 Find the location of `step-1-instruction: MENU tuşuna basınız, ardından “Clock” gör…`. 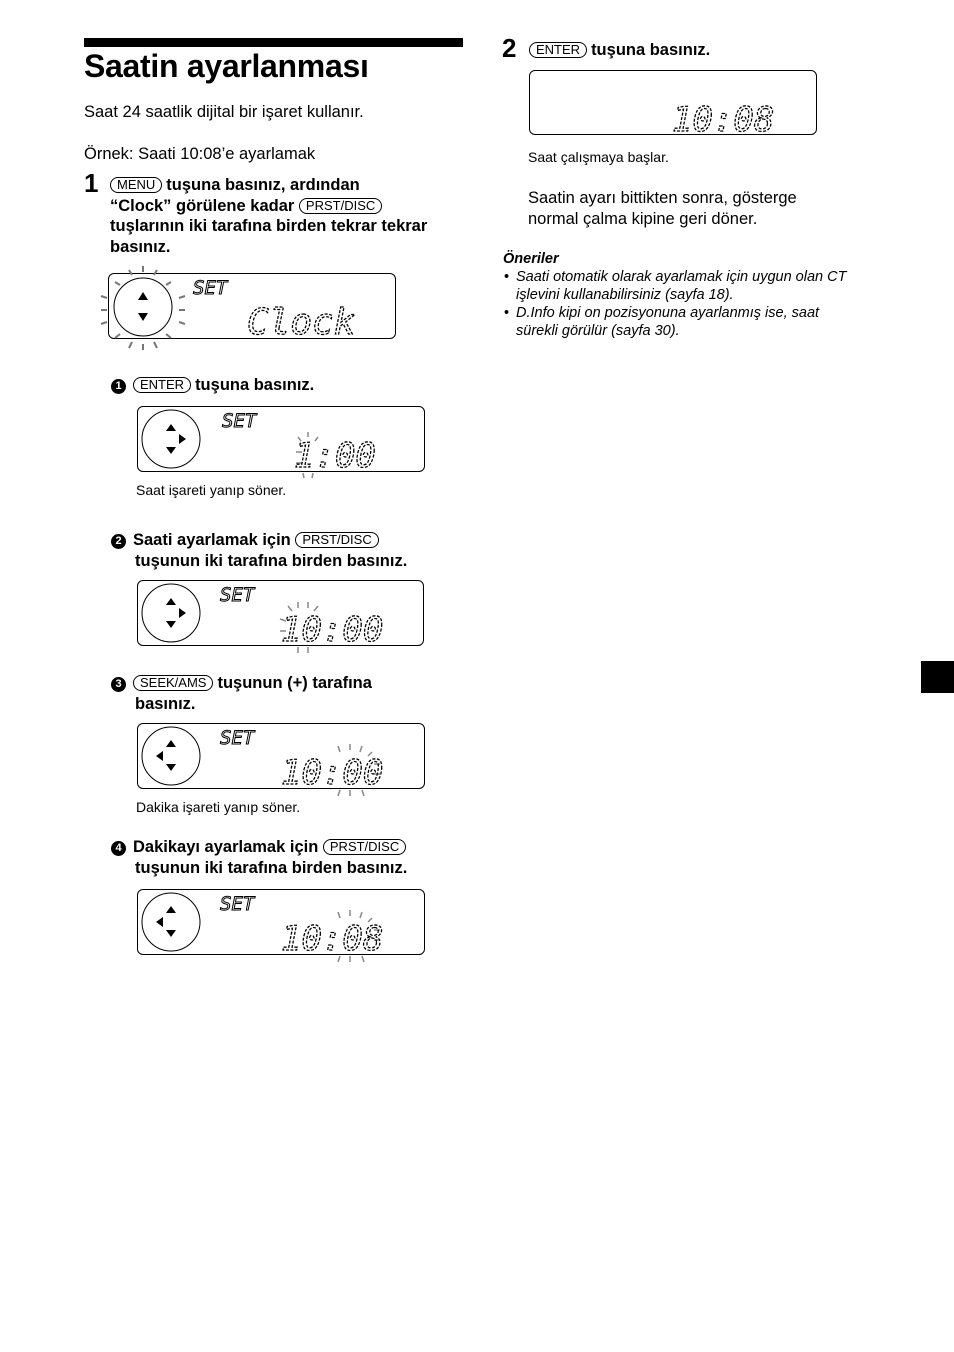

step-1-instruction: MENU tuşuna basınız, ardından “Clock” gör… is located at coordinates (290, 216).